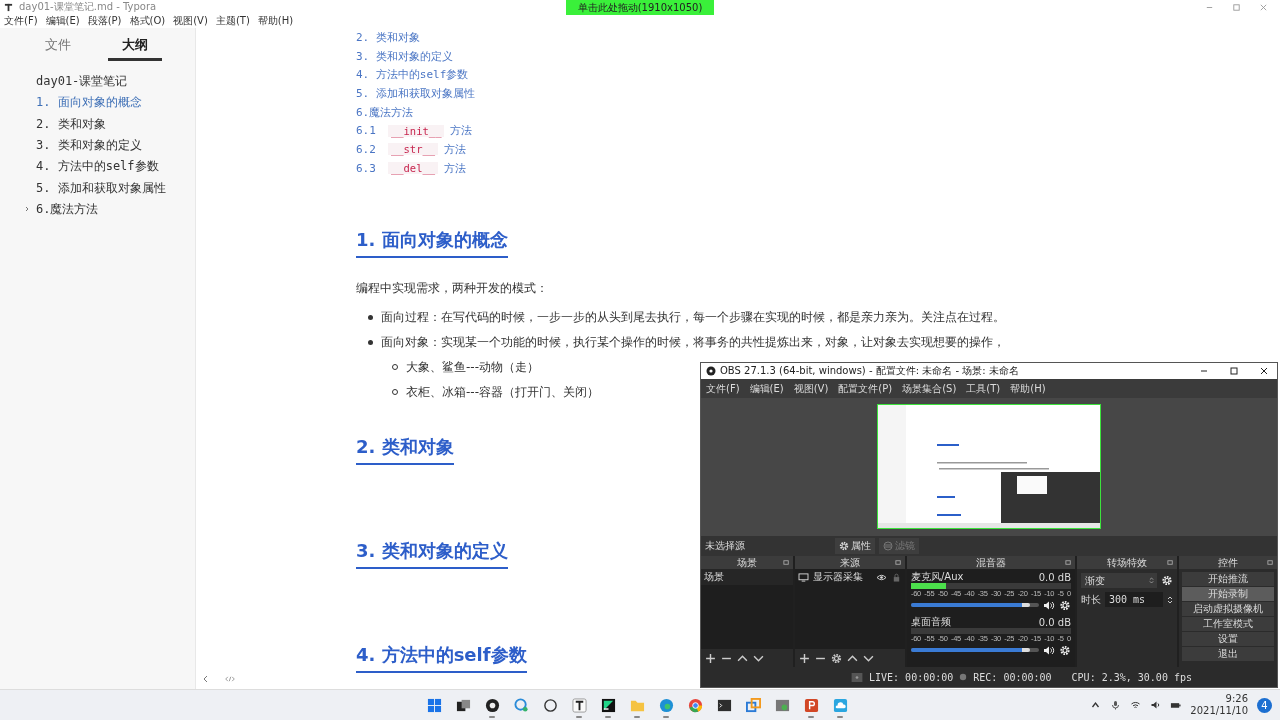 The height and width of the screenshot is (720, 1280). Describe the element at coordinates (855, 546) in the screenshot. I see `properties-button: 属性` at that location.